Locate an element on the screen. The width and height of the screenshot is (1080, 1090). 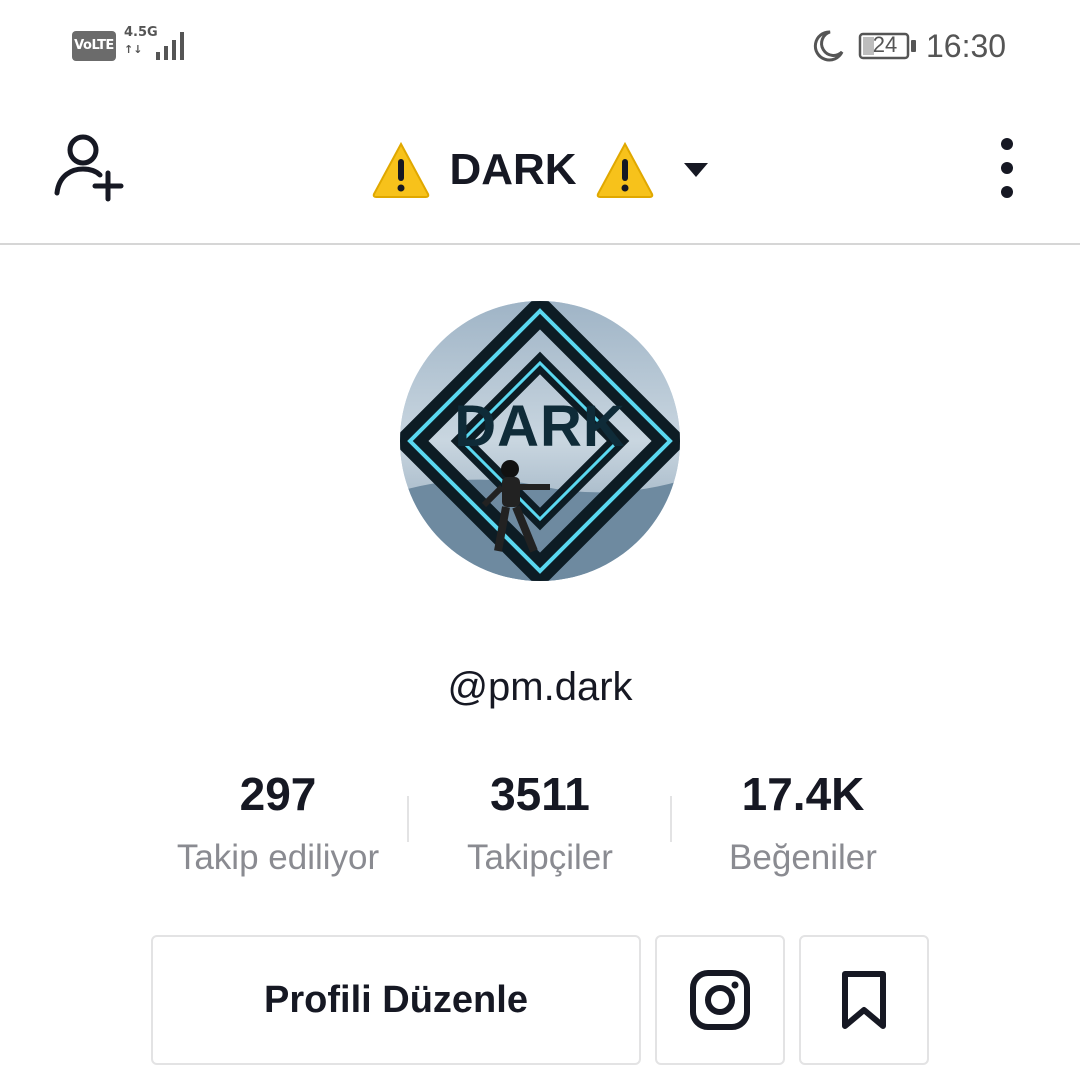
battery-level: 24 is located at coordinates (885, 44).